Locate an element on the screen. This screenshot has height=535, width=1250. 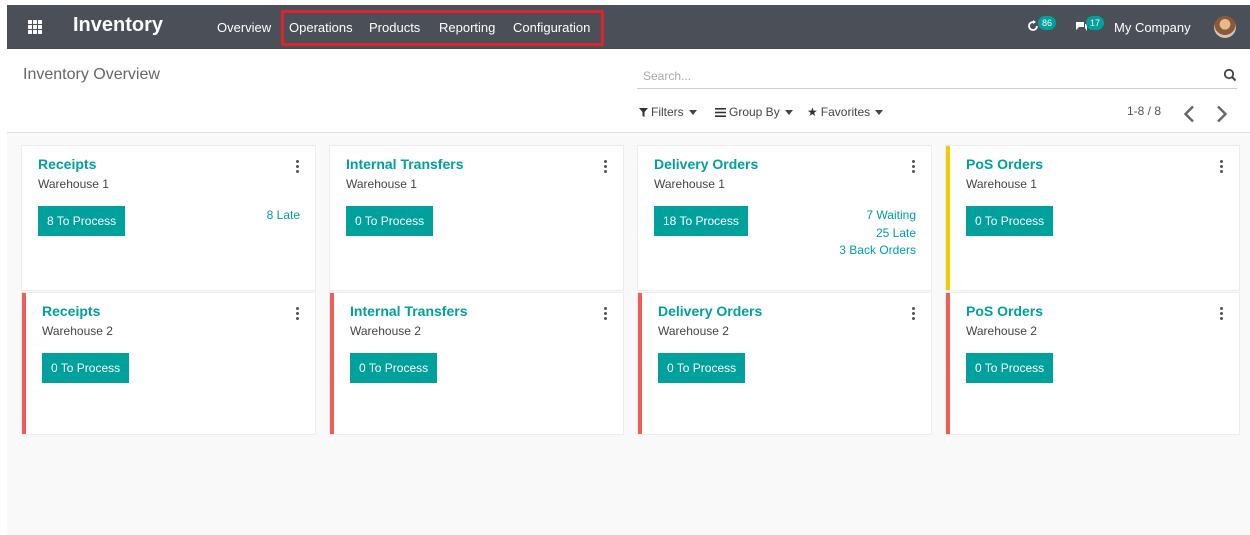
search-icon is located at coordinates (1230, 75).